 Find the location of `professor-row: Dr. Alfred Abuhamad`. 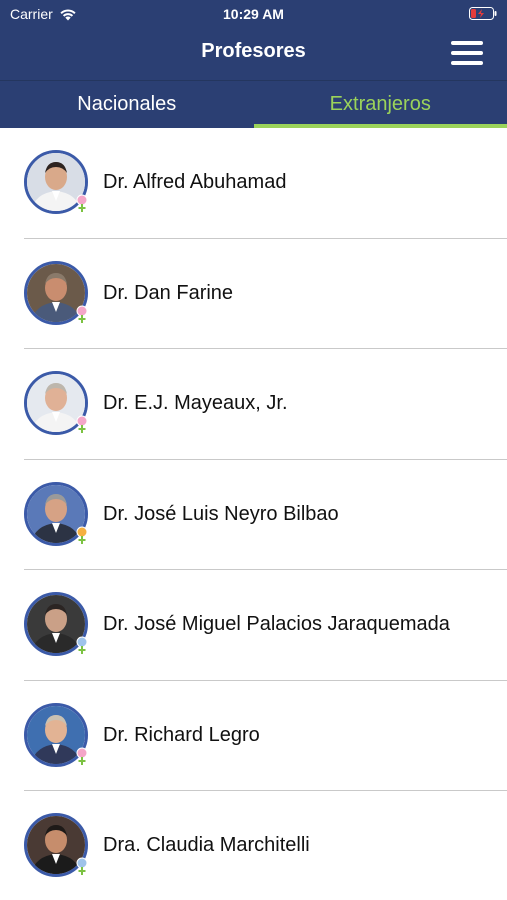

professor-row: Dr. Alfred Abuhamad is located at coordinates (253, 183).